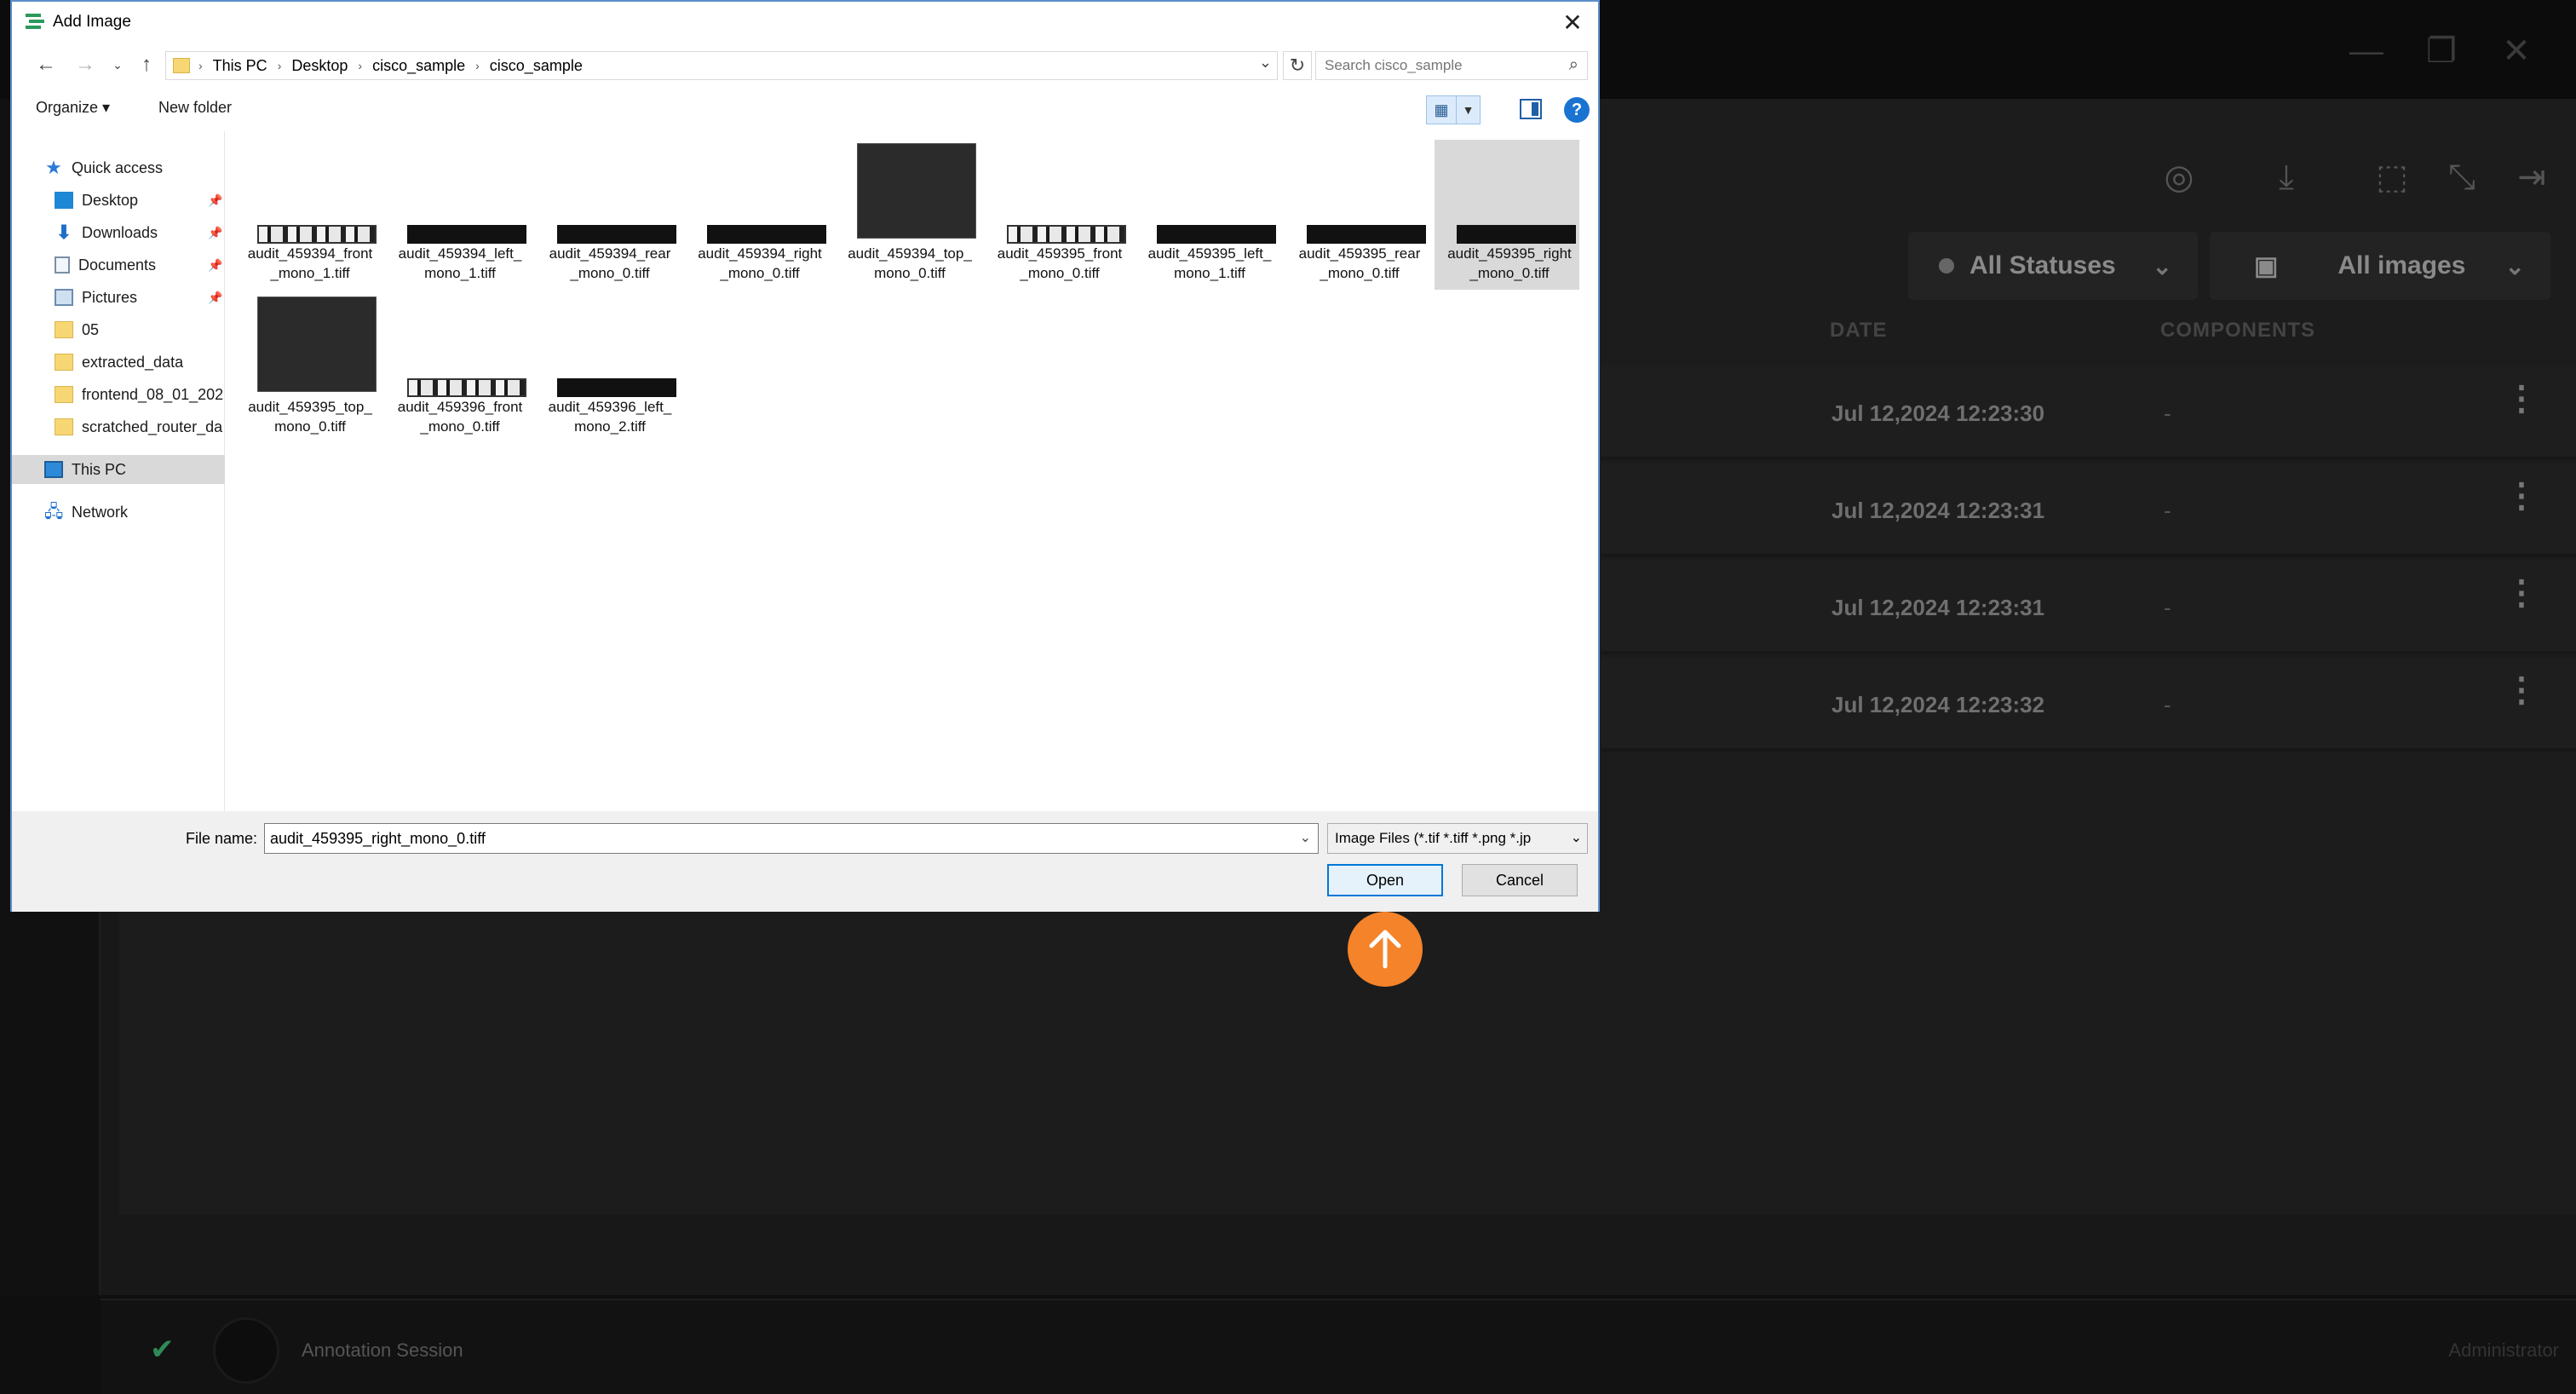  Describe the element at coordinates (222, 838) in the screenshot. I see `file-name-label: File name:` at that location.